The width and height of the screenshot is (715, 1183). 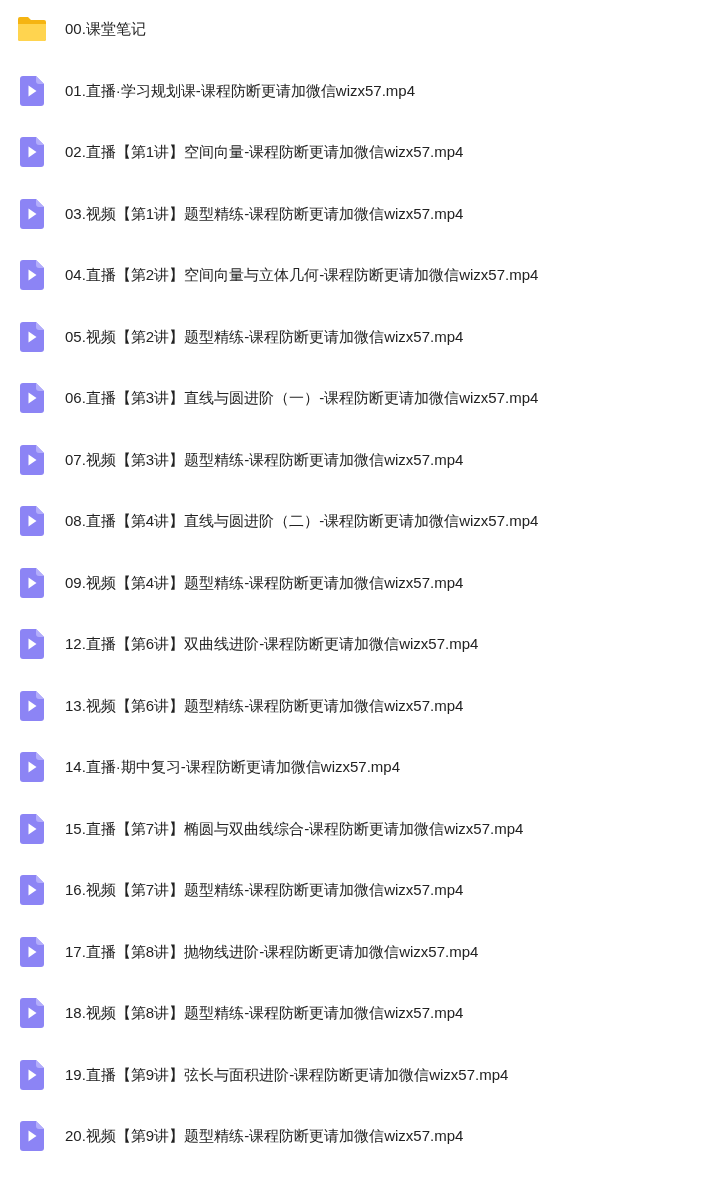 What do you see at coordinates (287, 1074) in the screenshot?
I see `file-name: 19.直播【第9讲】弦长与面积进阶-课程防断更请加微信wizx57.mp4` at bounding box center [287, 1074].